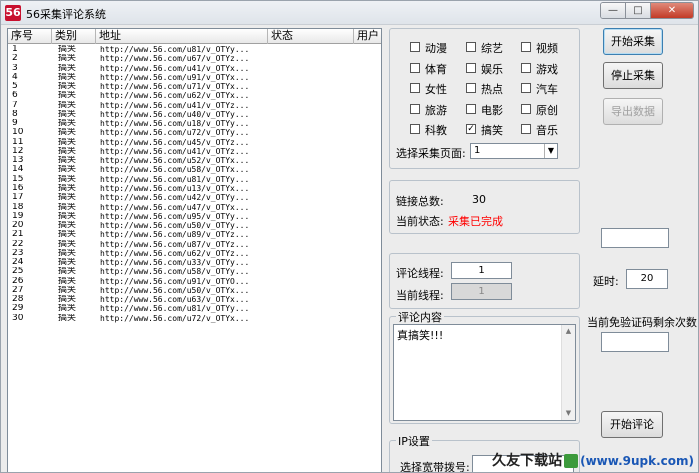 This screenshot has height=473, width=699. Describe the element at coordinates (15, 87) in the screenshot. I see `row-number: 5` at that location.